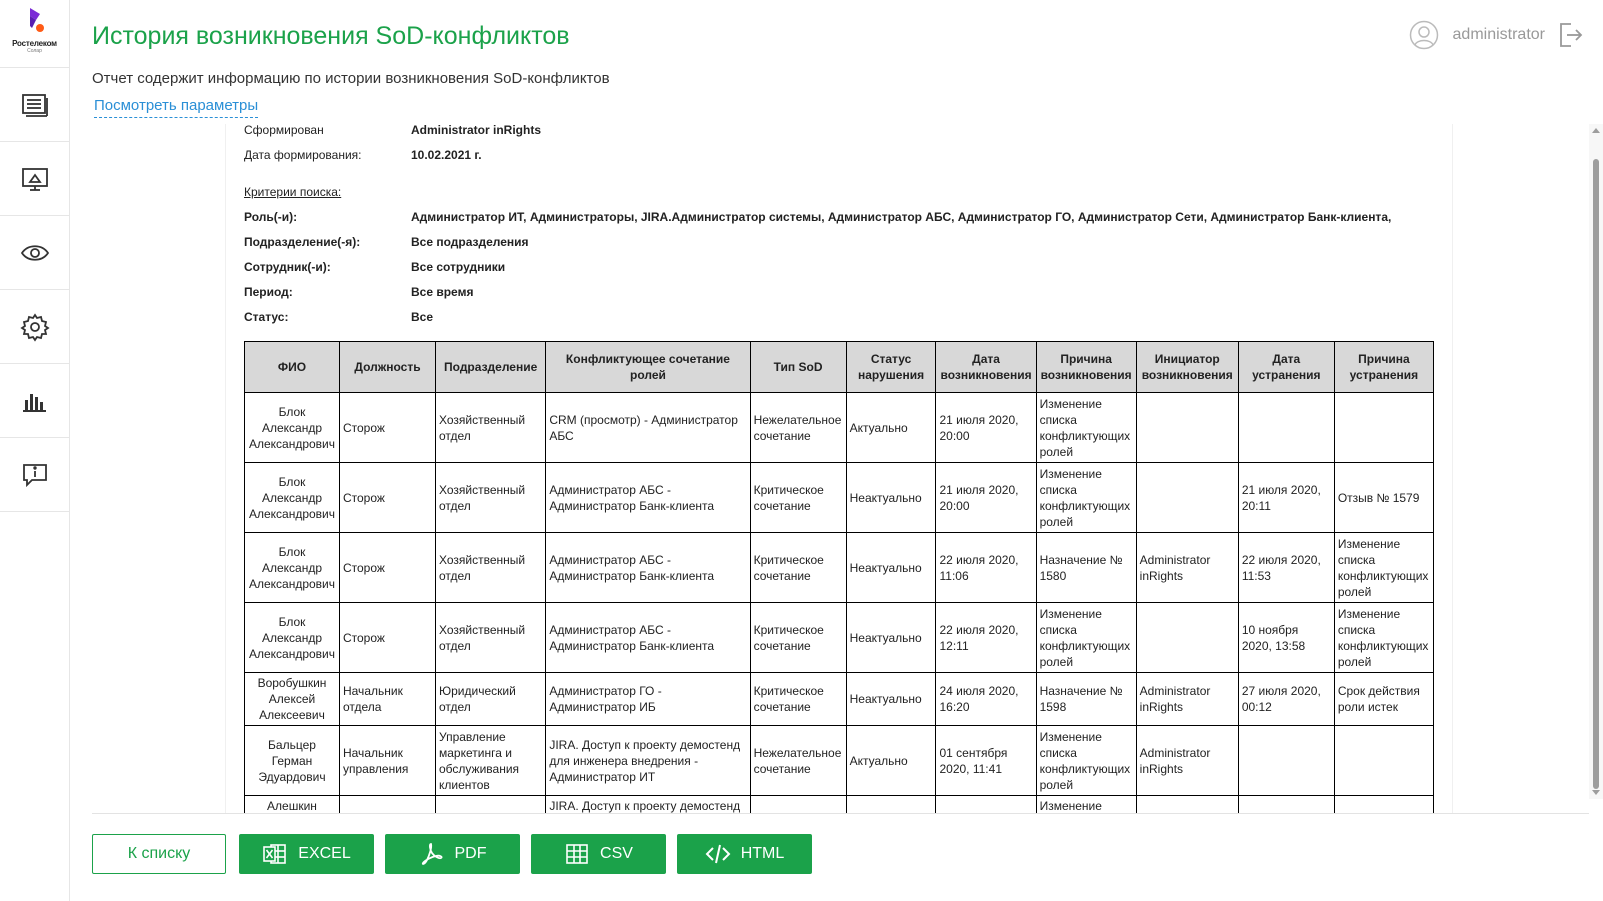 The width and height of the screenshot is (1603, 901). What do you see at coordinates (1187, 367) in the screenshot?
I see `column-header: Инициатор возникновения` at bounding box center [1187, 367].